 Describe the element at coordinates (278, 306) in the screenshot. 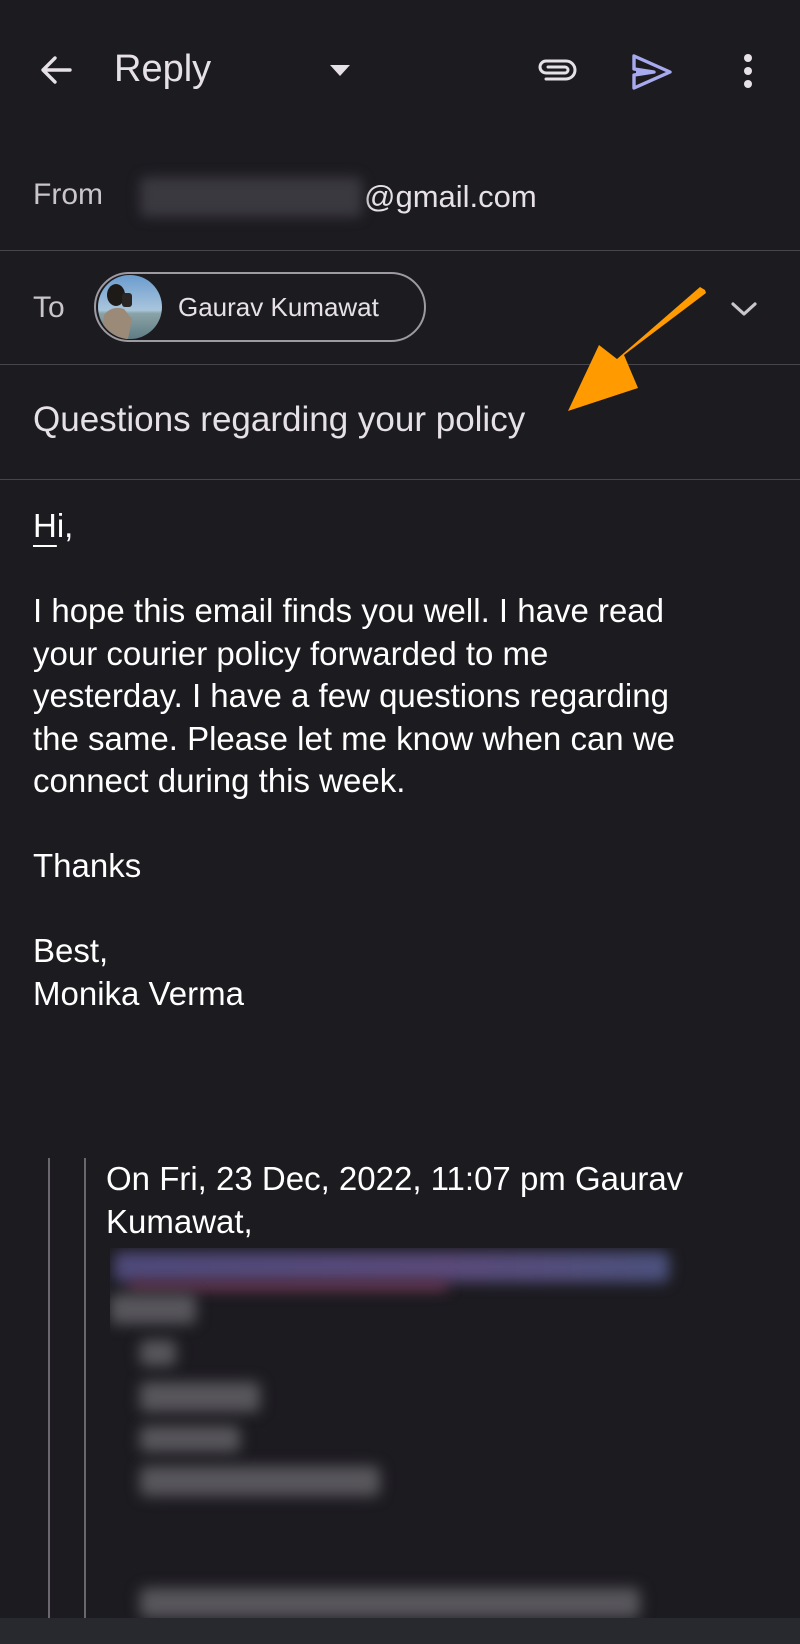

I see `recipient-name: Gaurav Kumawat` at that location.